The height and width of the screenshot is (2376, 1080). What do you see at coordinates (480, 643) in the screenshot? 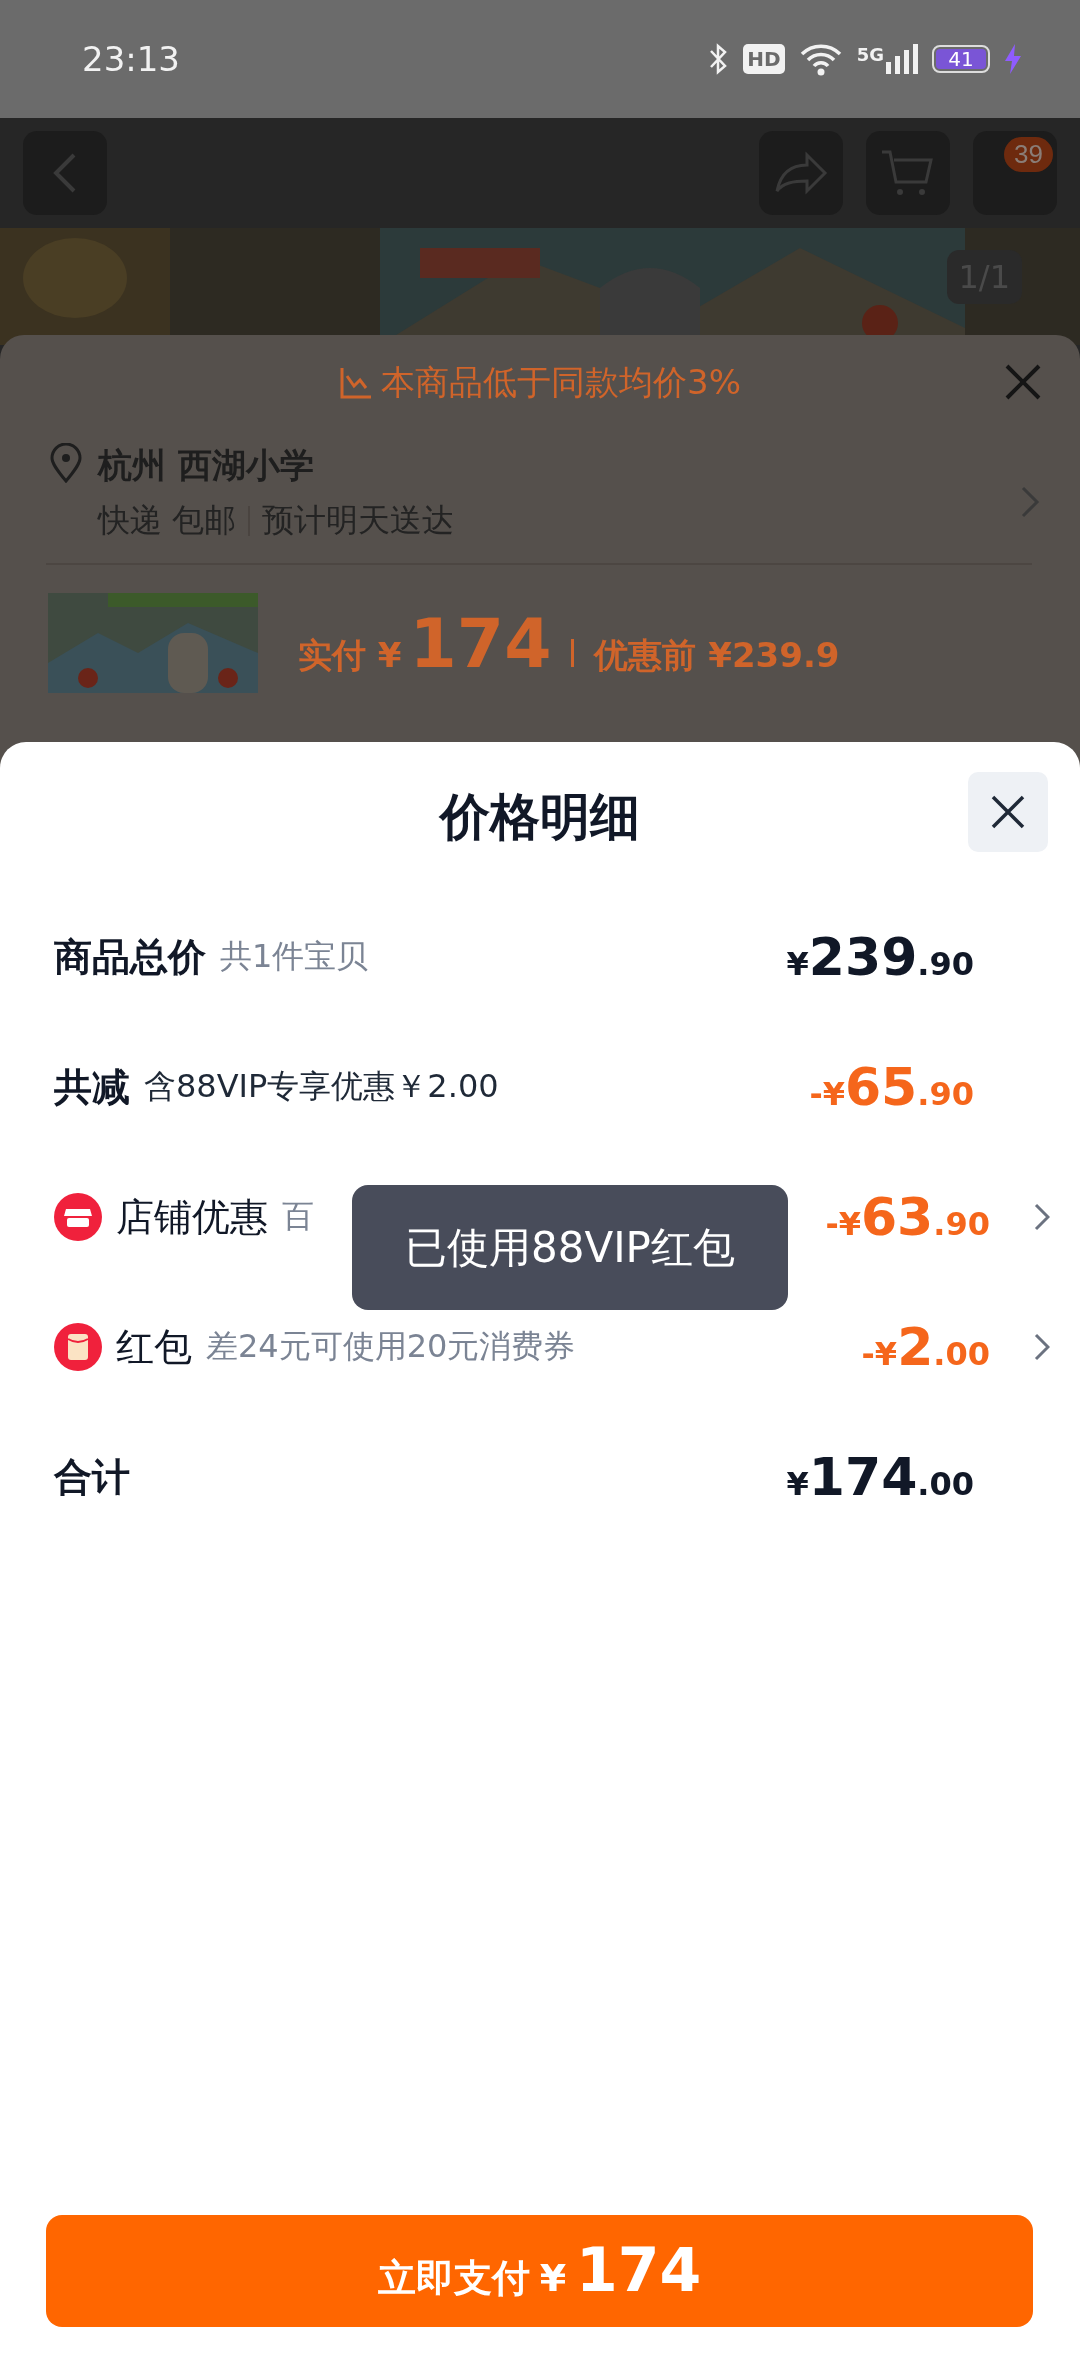
I see `paid-price: 174` at bounding box center [480, 643].